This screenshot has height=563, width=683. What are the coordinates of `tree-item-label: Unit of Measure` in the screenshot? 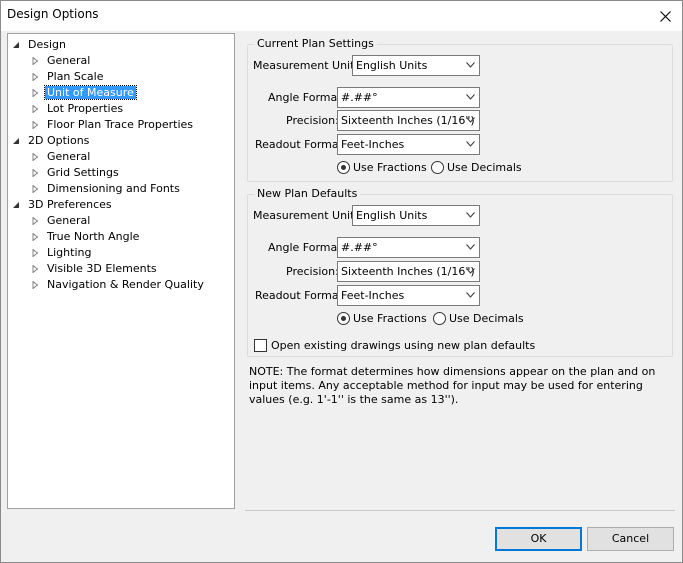 It's located at (90, 92).